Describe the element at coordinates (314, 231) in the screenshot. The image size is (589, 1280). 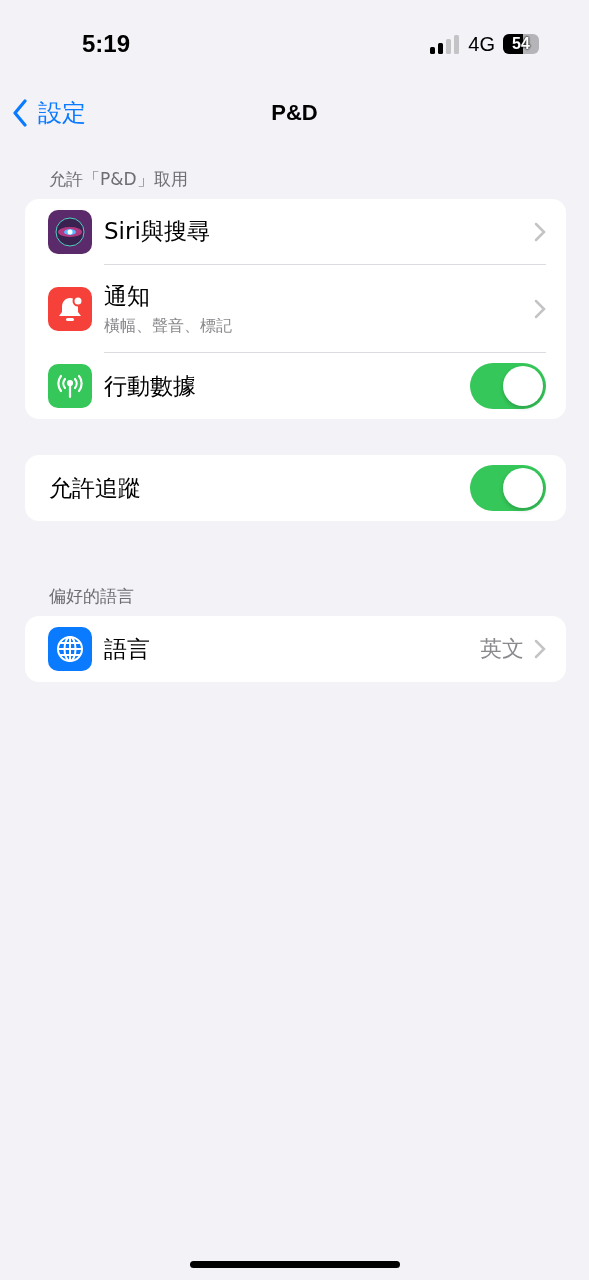
I see `row-title: Siri與搜尋` at that location.